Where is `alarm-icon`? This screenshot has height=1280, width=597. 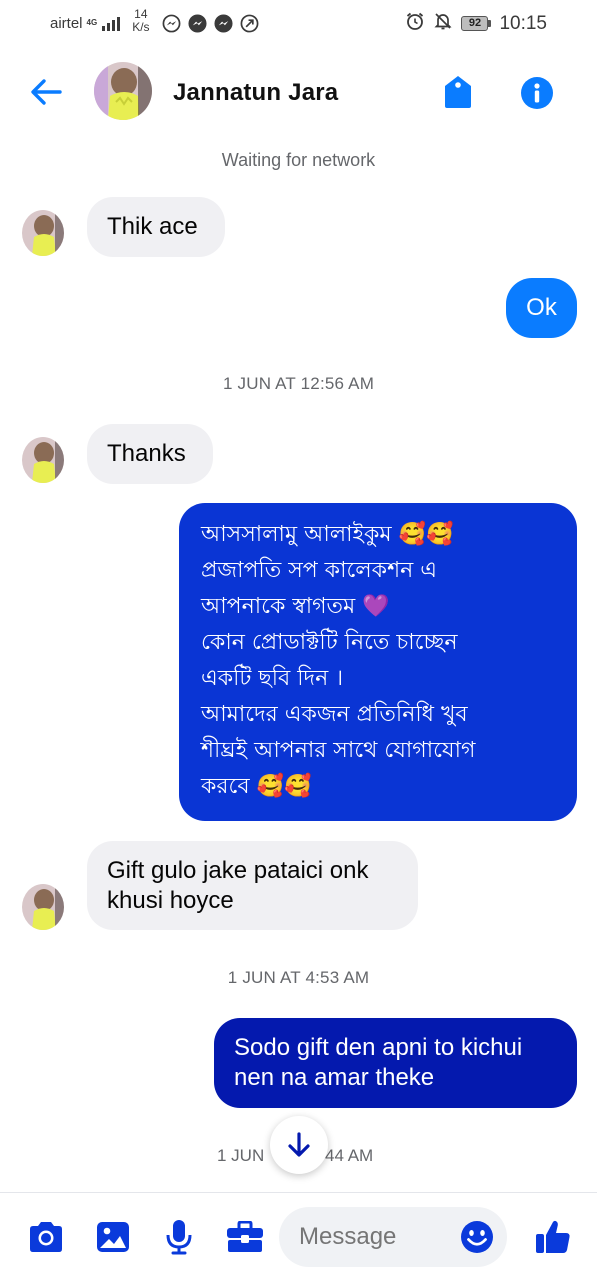
alarm-icon is located at coordinates (415, 23).